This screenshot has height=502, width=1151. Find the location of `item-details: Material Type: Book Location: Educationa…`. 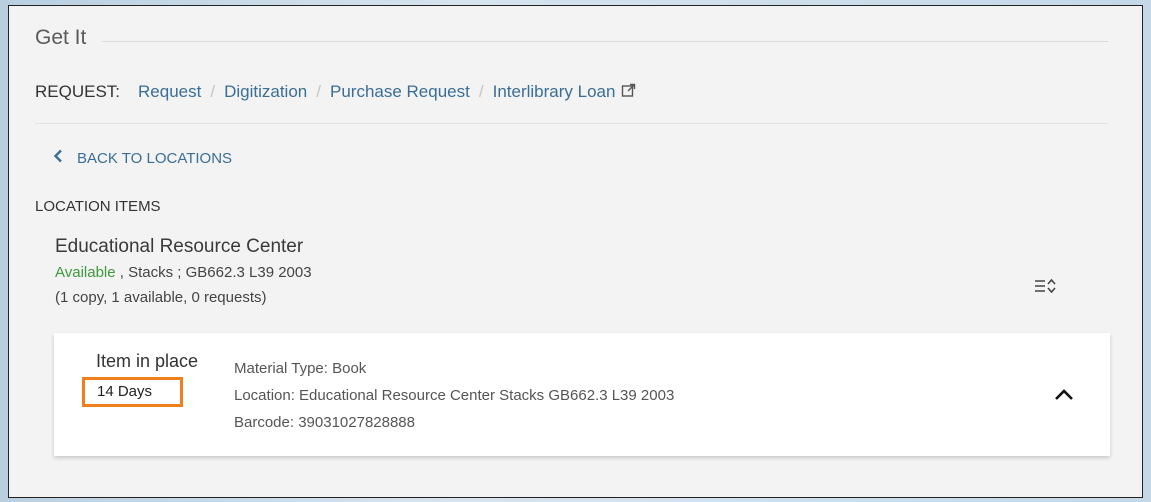

item-details: Material Type: Book Location: Educationa… is located at coordinates (454, 395).